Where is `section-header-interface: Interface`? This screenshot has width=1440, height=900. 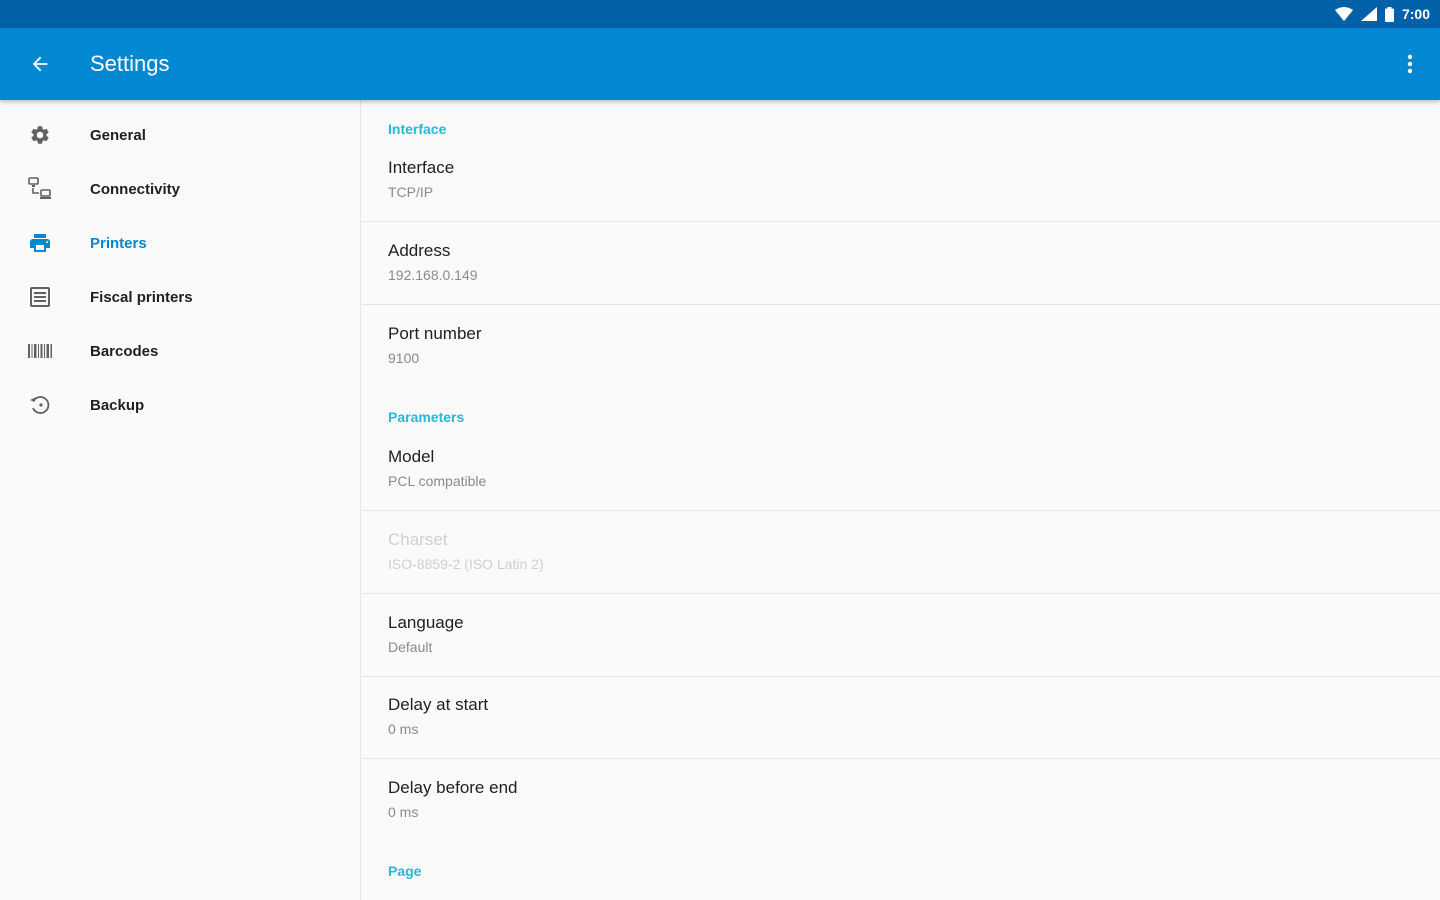 section-header-interface: Interface is located at coordinates (417, 129).